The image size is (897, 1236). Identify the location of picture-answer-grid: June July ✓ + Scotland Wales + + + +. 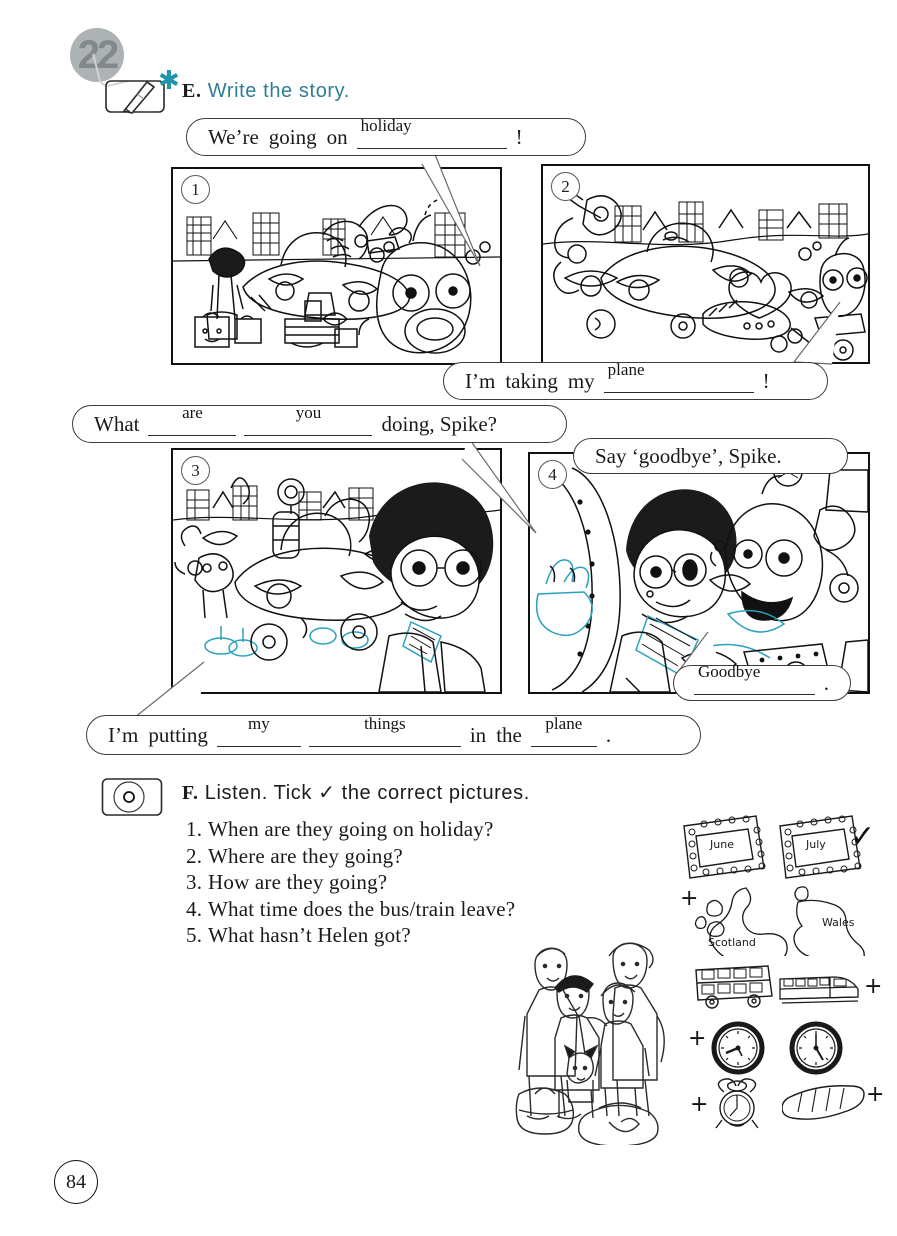
(781, 977).